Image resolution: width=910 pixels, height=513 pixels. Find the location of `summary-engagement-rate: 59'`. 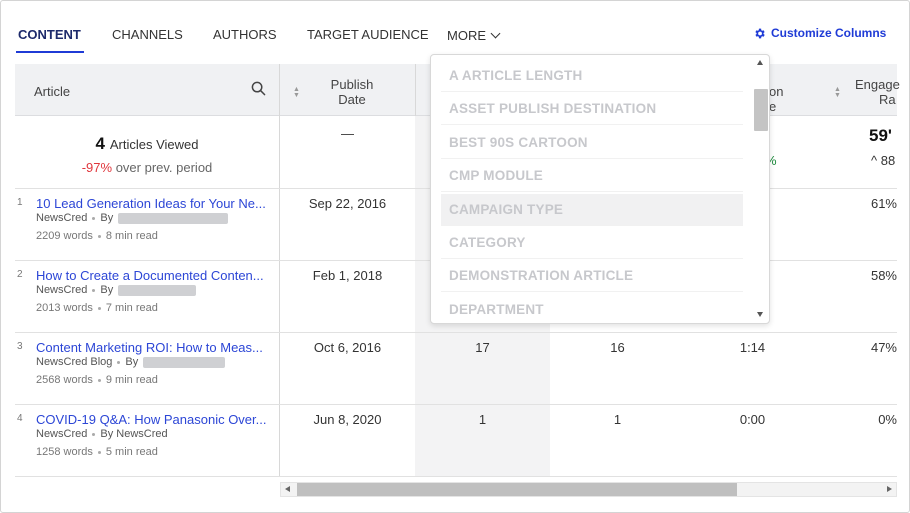

summary-engagement-rate: 59' is located at coordinates (880, 135).